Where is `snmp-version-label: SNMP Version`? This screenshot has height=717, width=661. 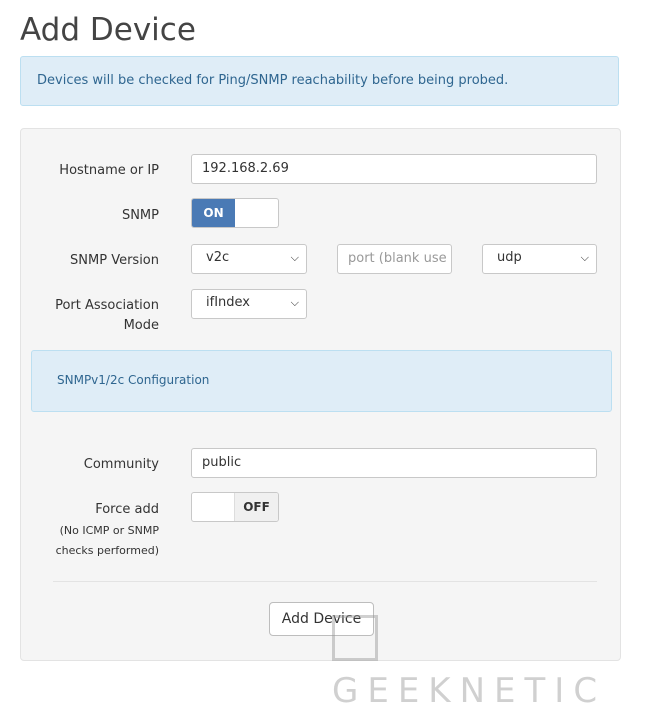 snmp-version-label: SNMP Version is located at coordinates (114, 260).